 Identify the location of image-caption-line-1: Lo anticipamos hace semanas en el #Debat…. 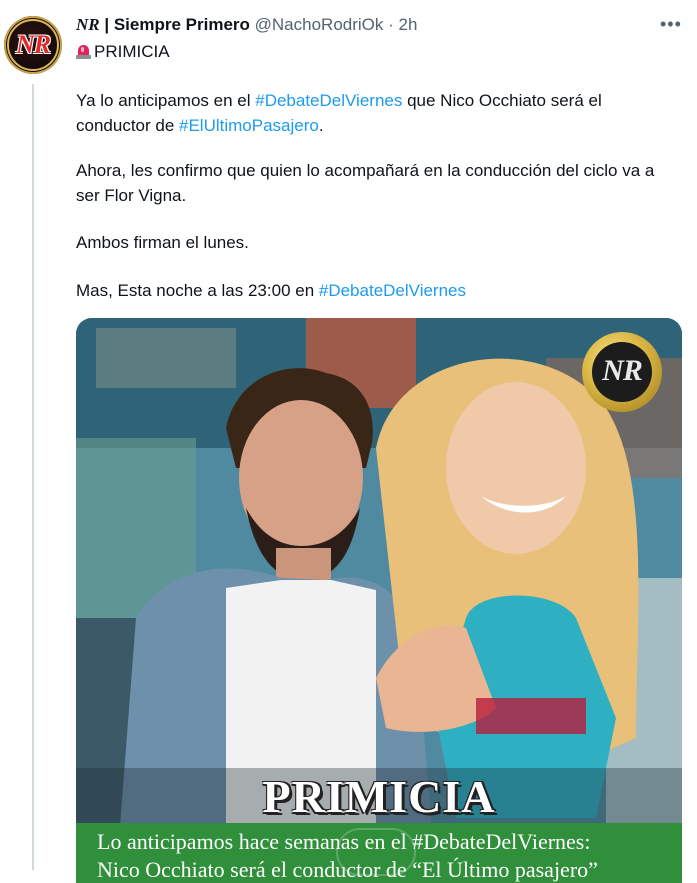
(344, 841).